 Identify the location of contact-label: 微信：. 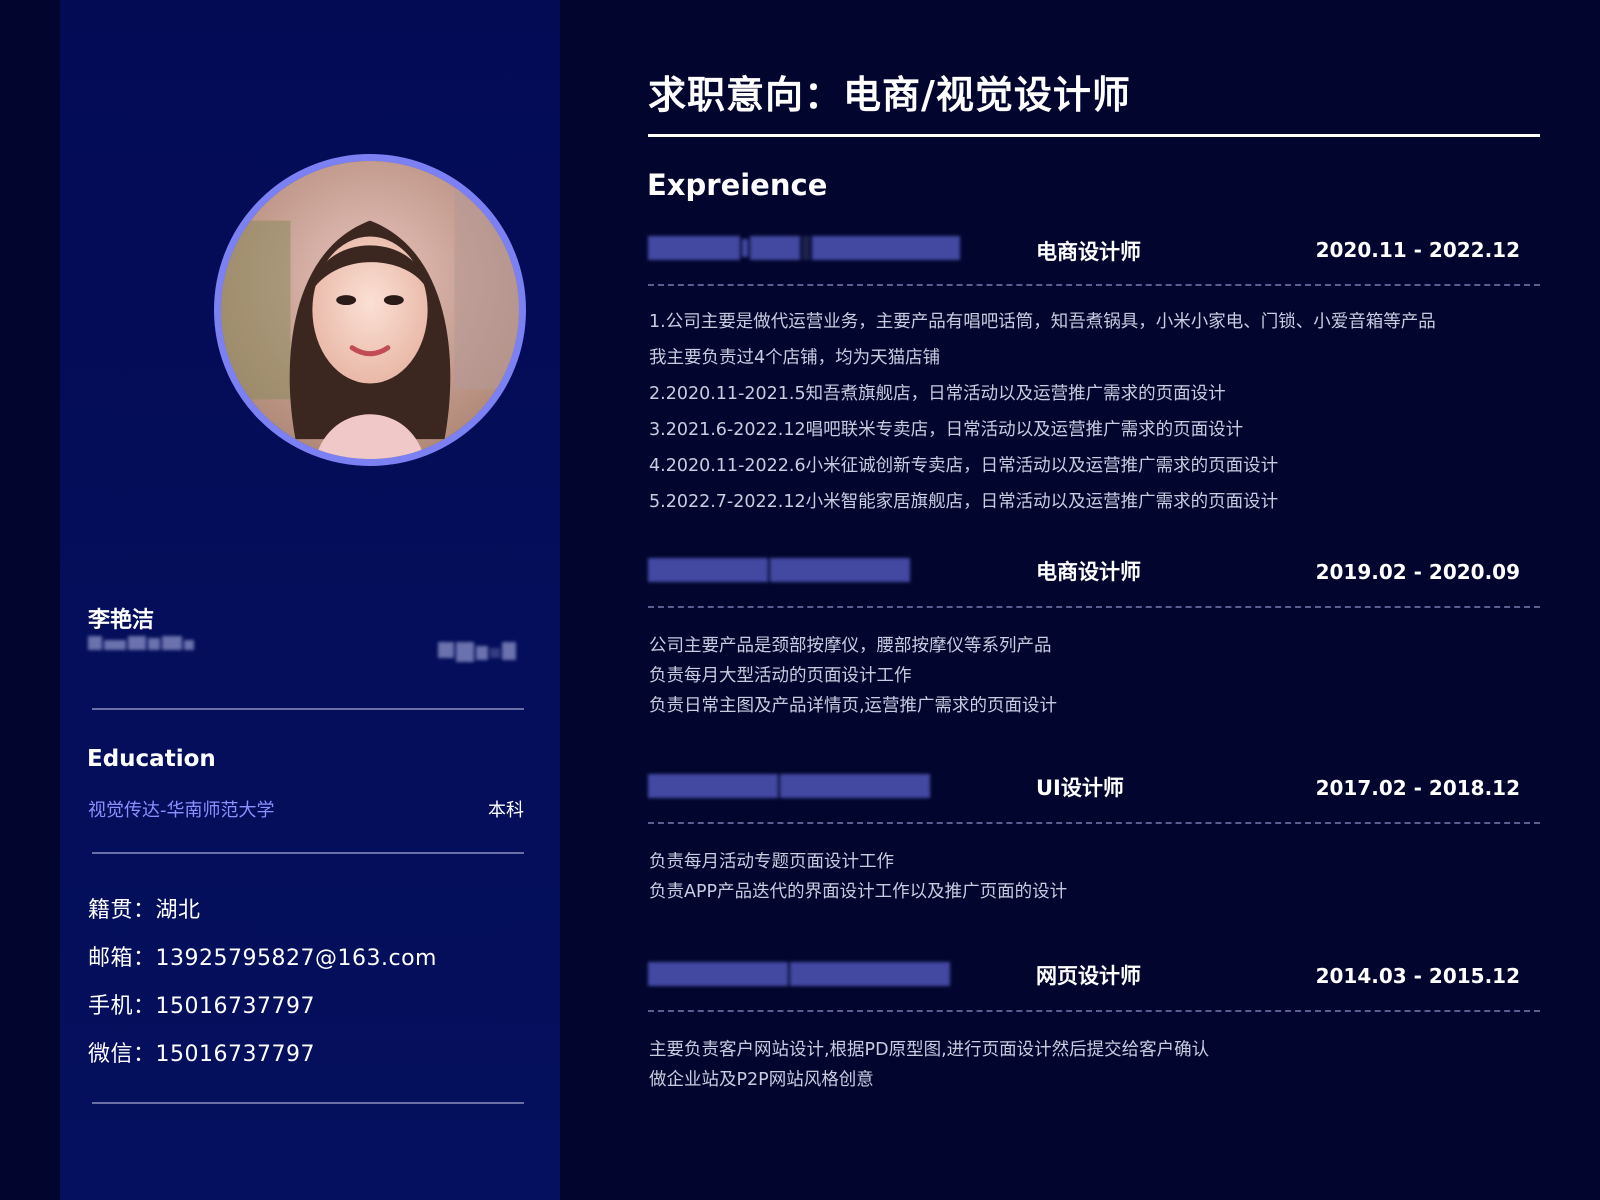
(122, 1054).